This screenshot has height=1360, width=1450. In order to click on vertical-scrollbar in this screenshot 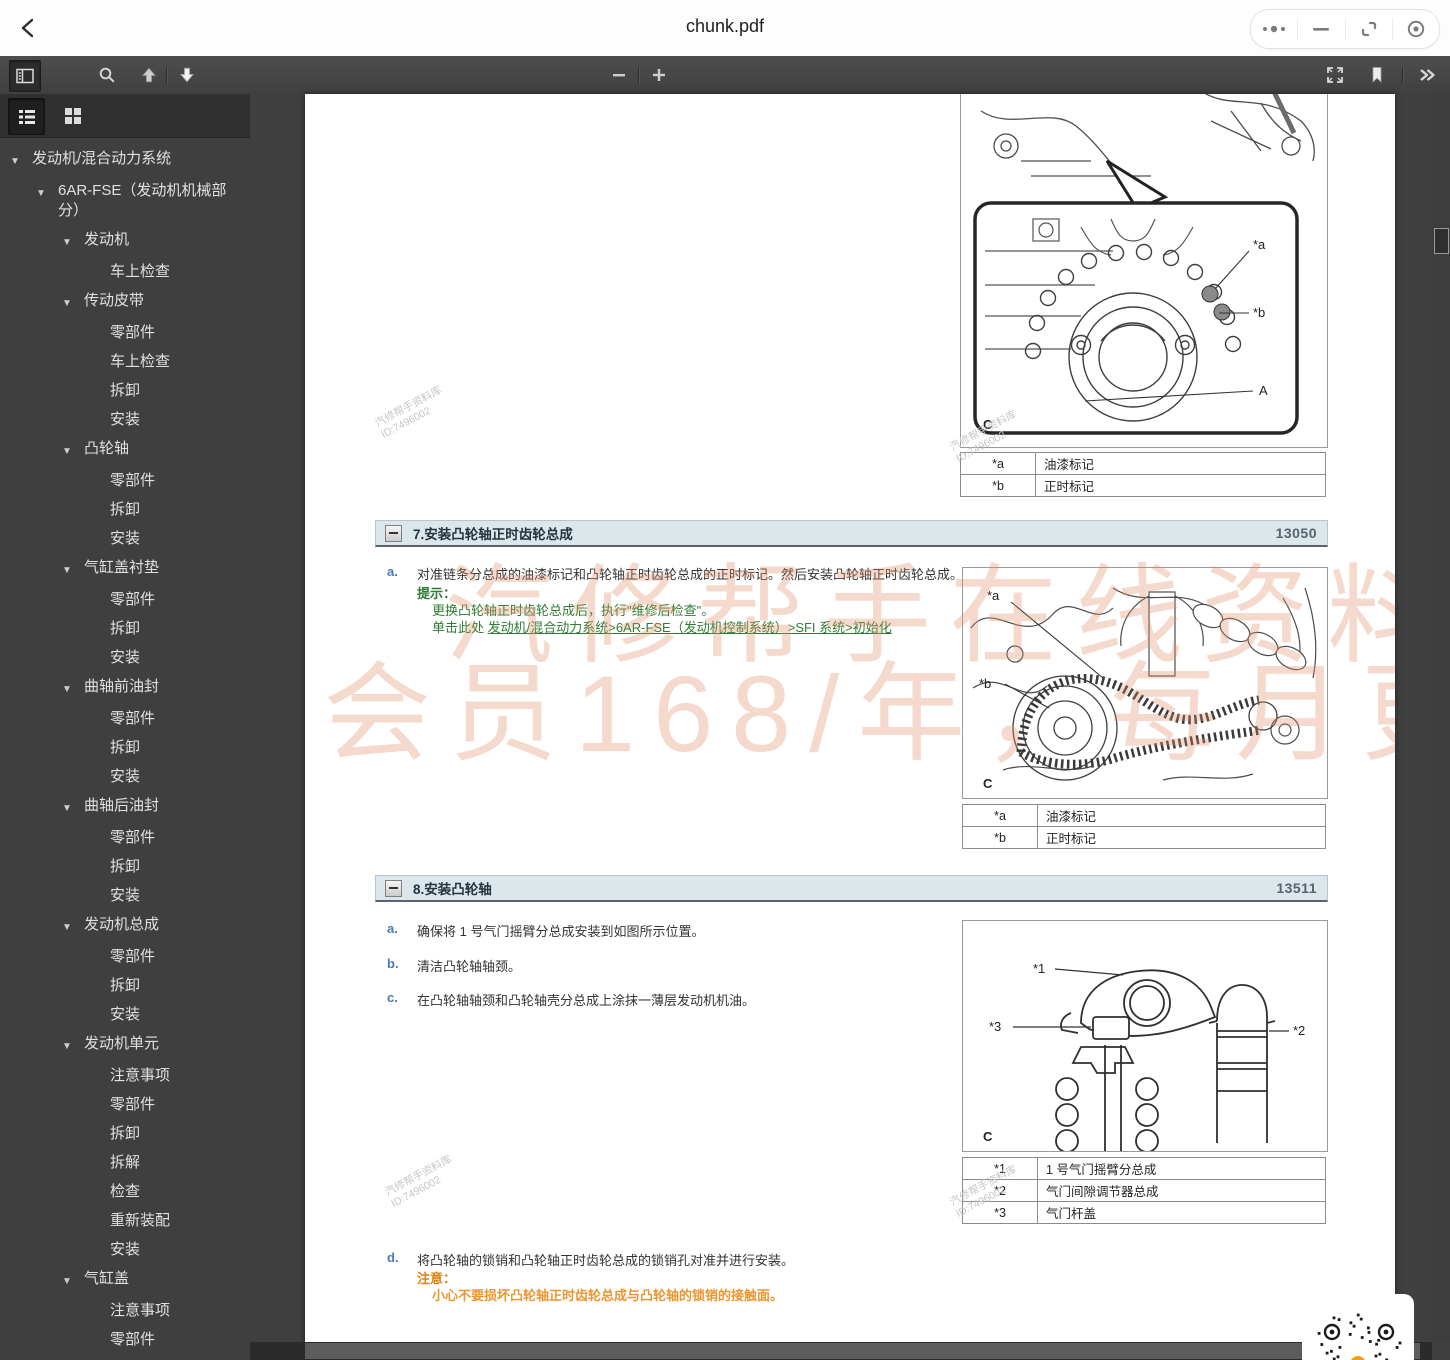, I will do `click(1441, 718)`.